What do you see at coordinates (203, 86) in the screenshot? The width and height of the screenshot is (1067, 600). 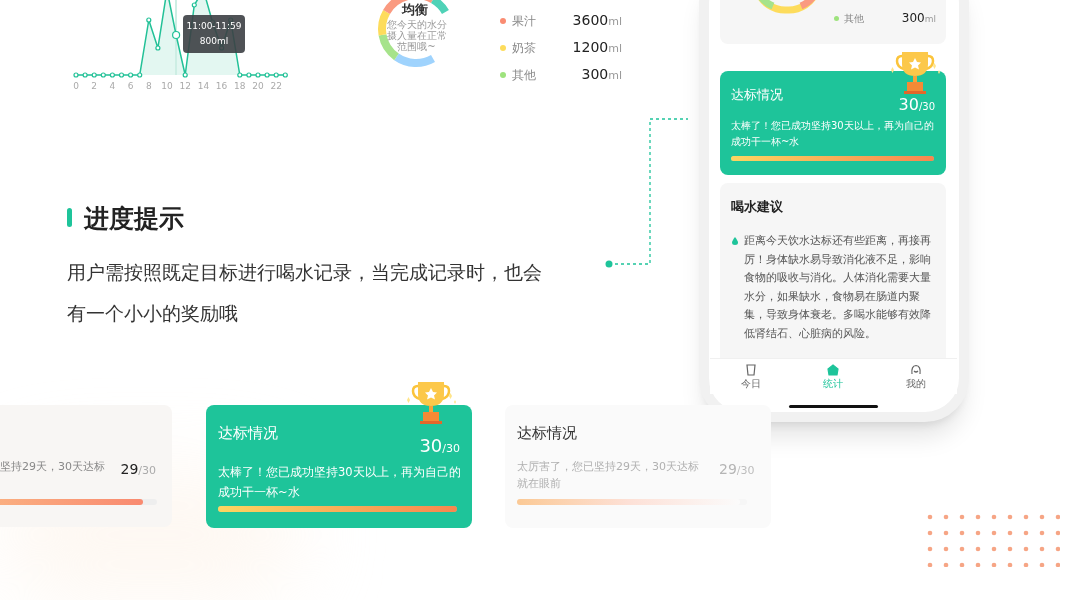 I see `axis-label: 14` at bounding box center [203, 86].